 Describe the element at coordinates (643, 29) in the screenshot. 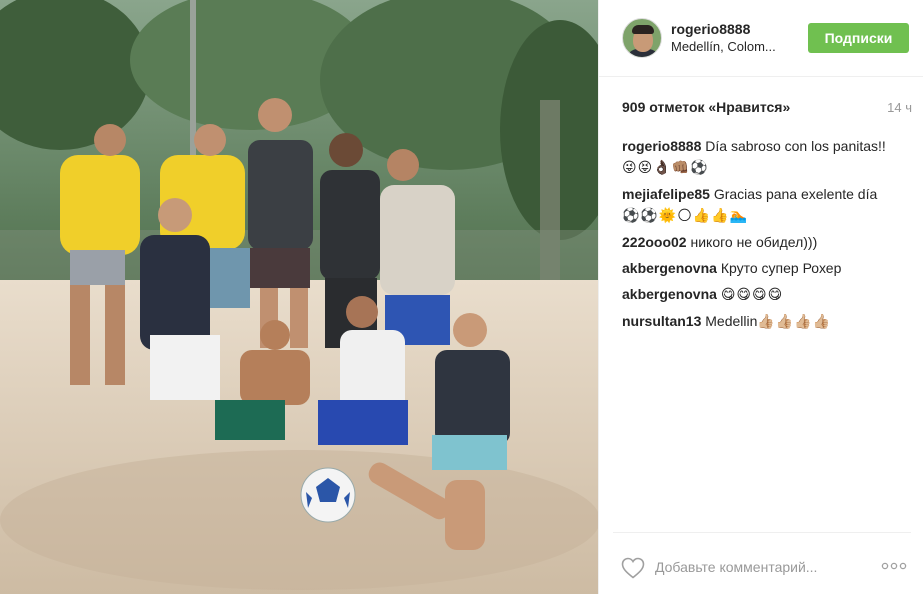

I see `avatar-hair` at that location.